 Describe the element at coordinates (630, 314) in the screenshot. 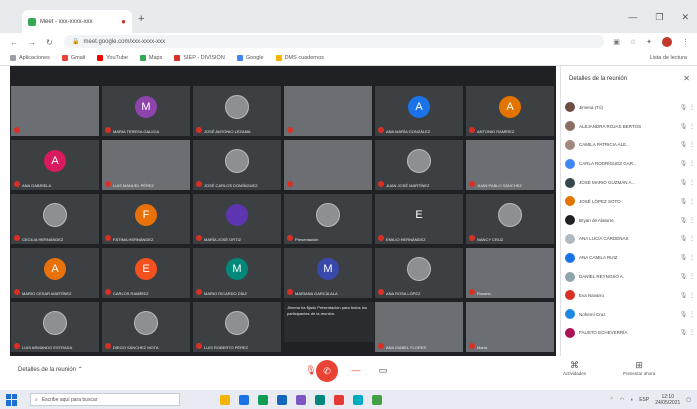

I see `list-item: Nohemí Cruz 🎙 ⋮` at that location.